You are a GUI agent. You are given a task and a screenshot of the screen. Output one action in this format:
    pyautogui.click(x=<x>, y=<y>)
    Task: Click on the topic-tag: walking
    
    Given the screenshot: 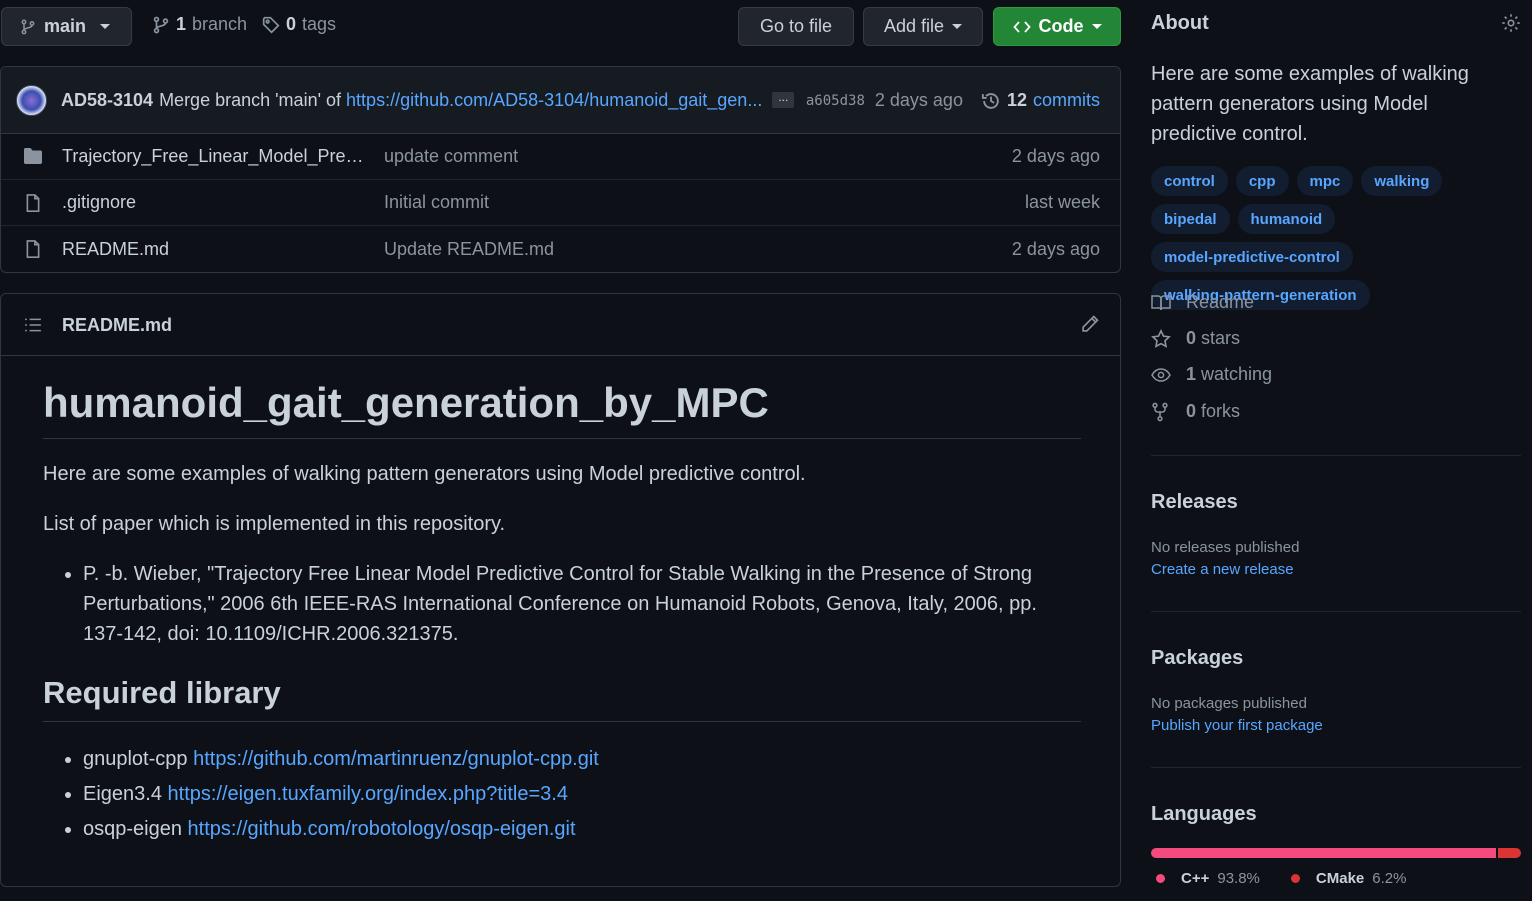 What is the action you would take?
    pyautogui.click(x=1402, y=181)
    